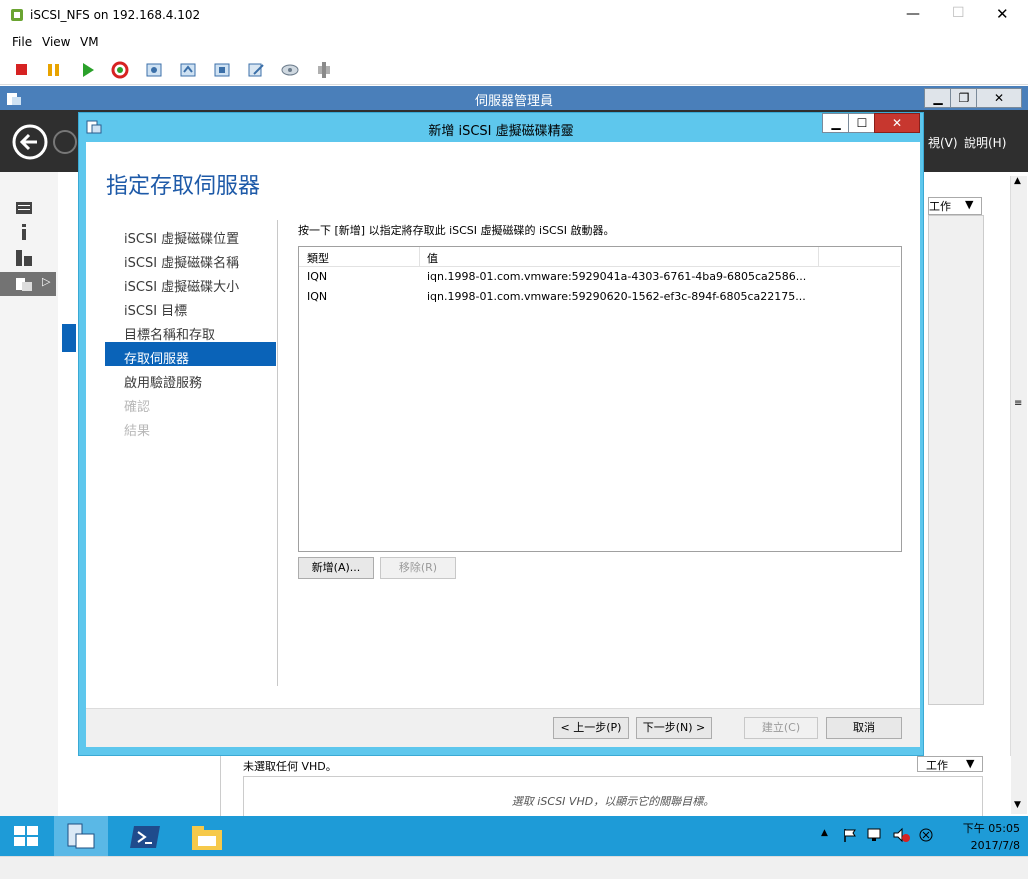  Describe the element at coordinates (913, 14) in the screenshot. I see `minimize-button: —` at that location.